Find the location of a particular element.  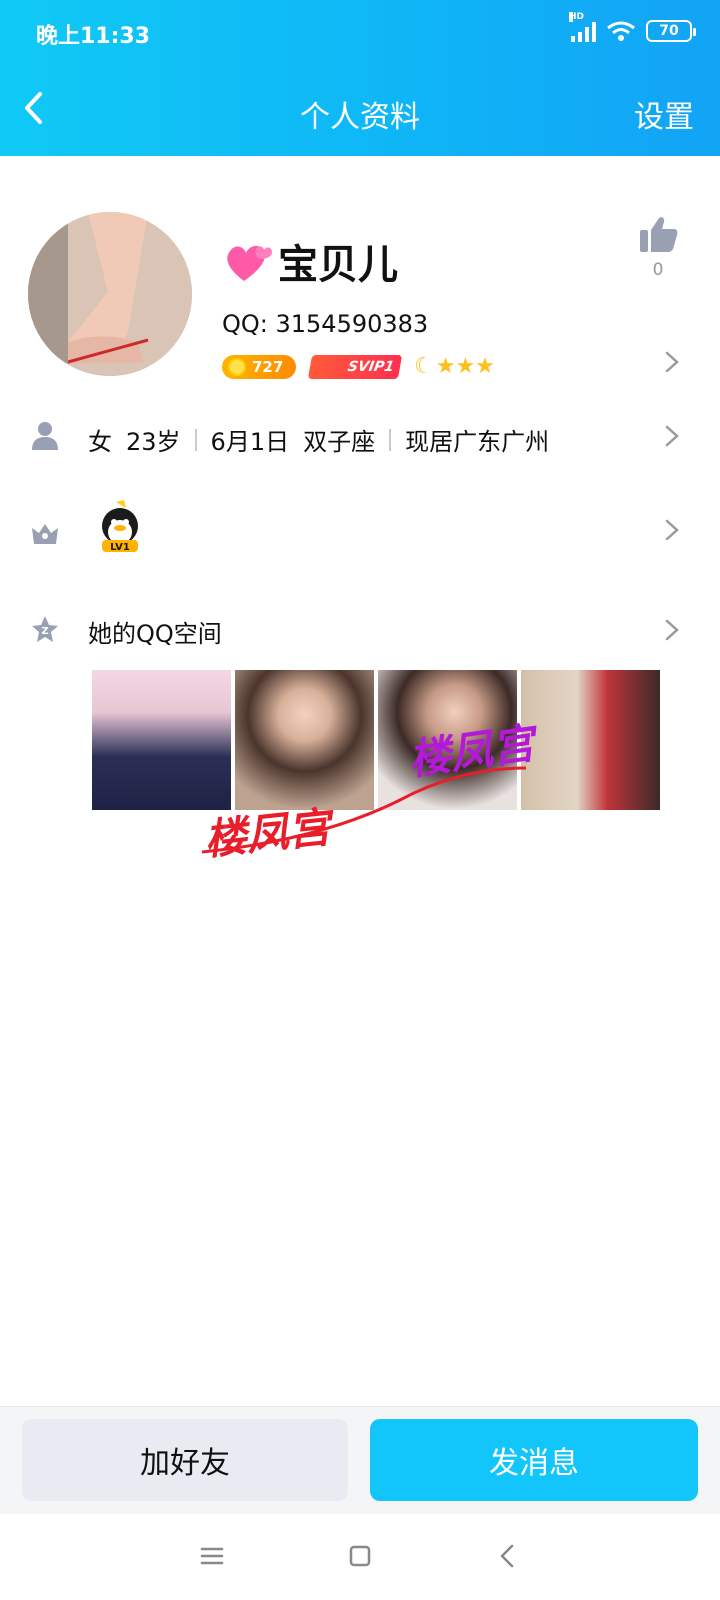

qzone-photo is located at coordinates (590, 740).